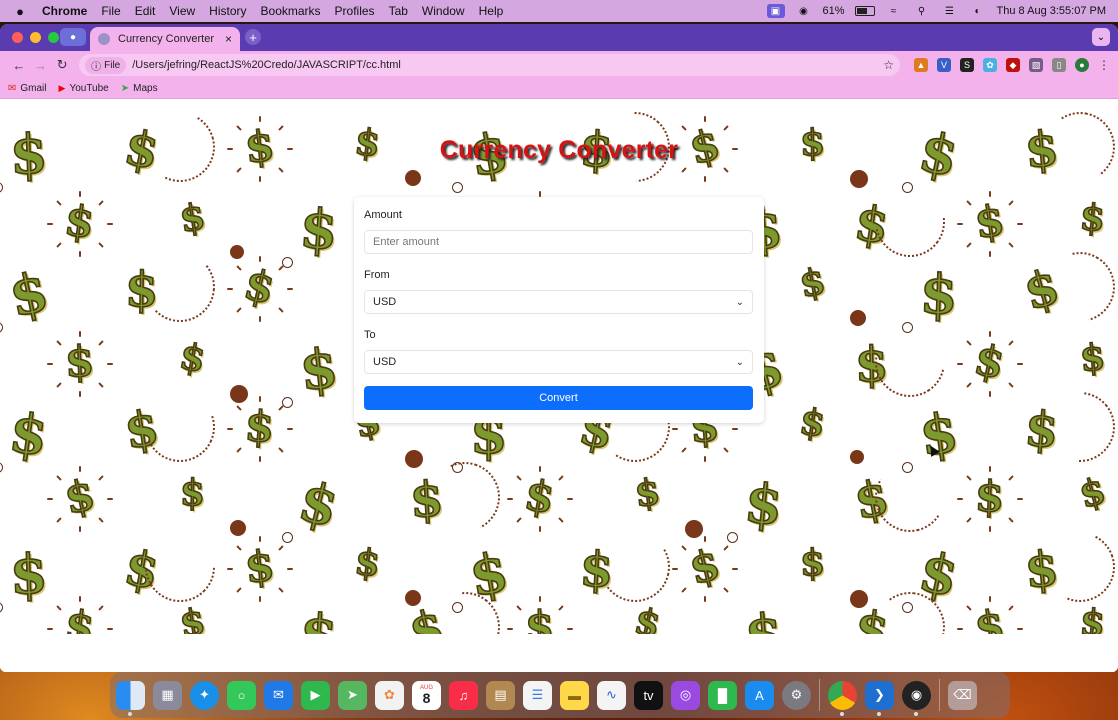  Describe the element at coordinates (182, 11) in the screenshot. I see `menu-view: View` at that location.